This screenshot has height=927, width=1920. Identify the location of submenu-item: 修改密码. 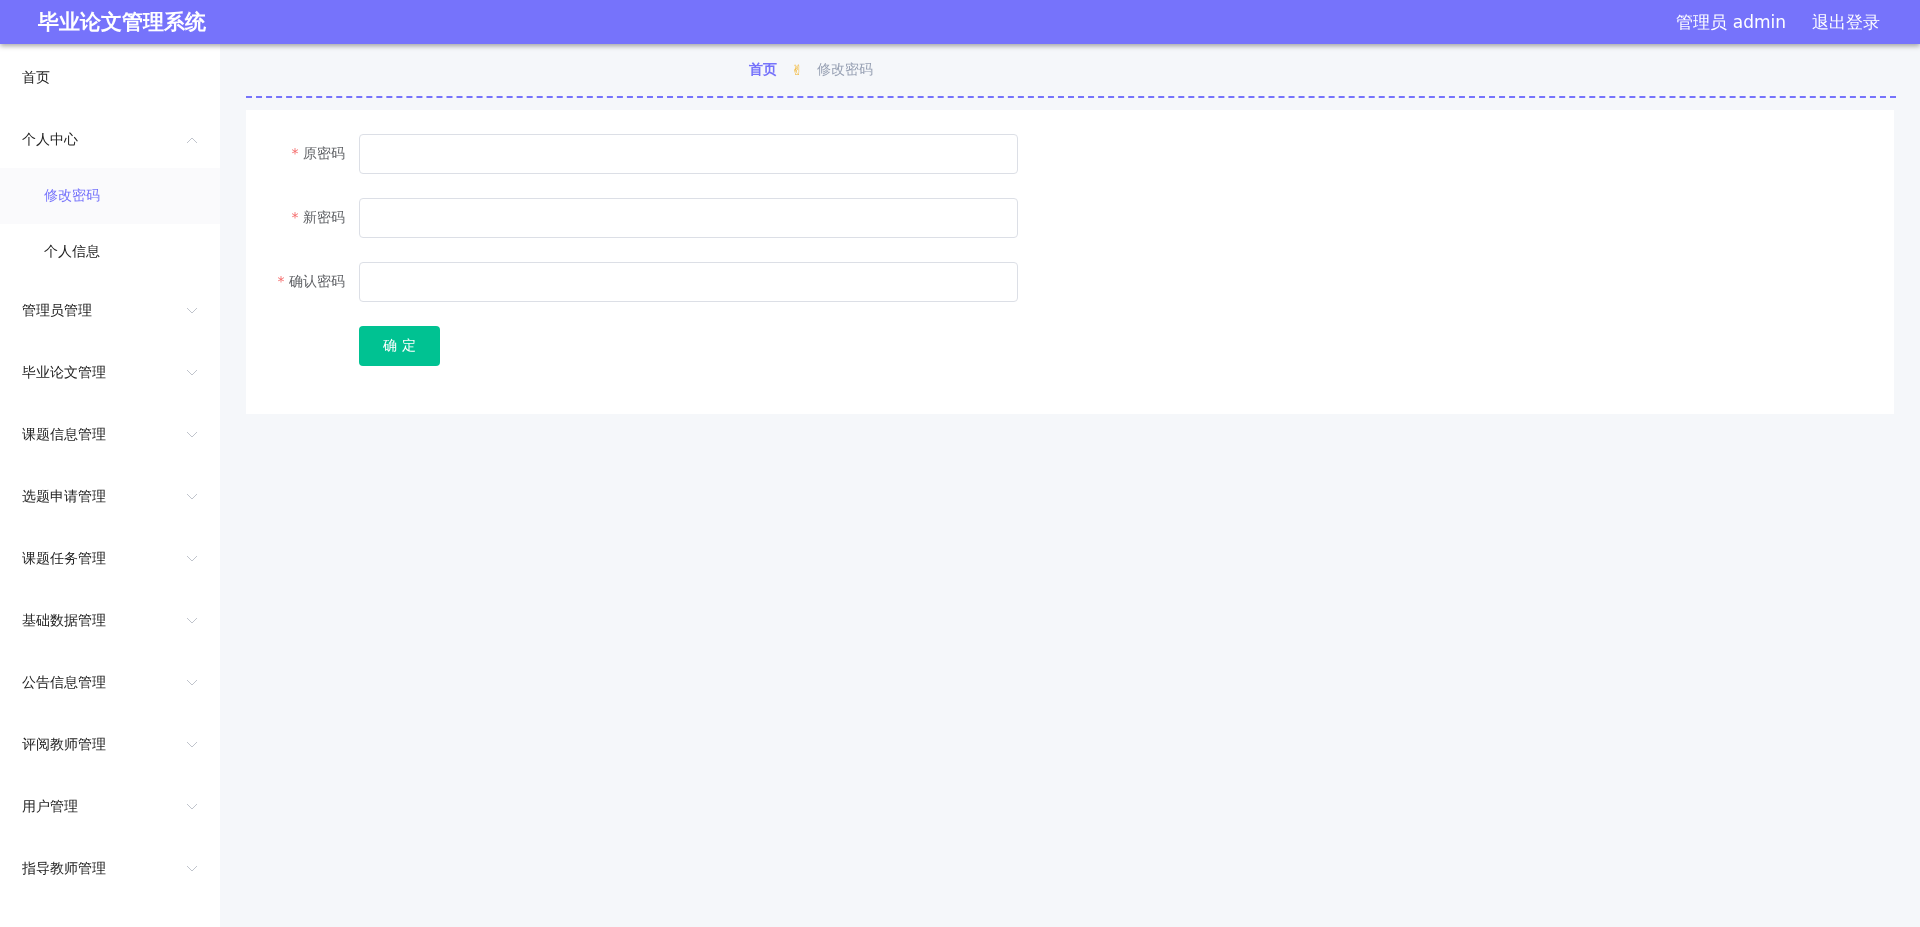
(110, 196).